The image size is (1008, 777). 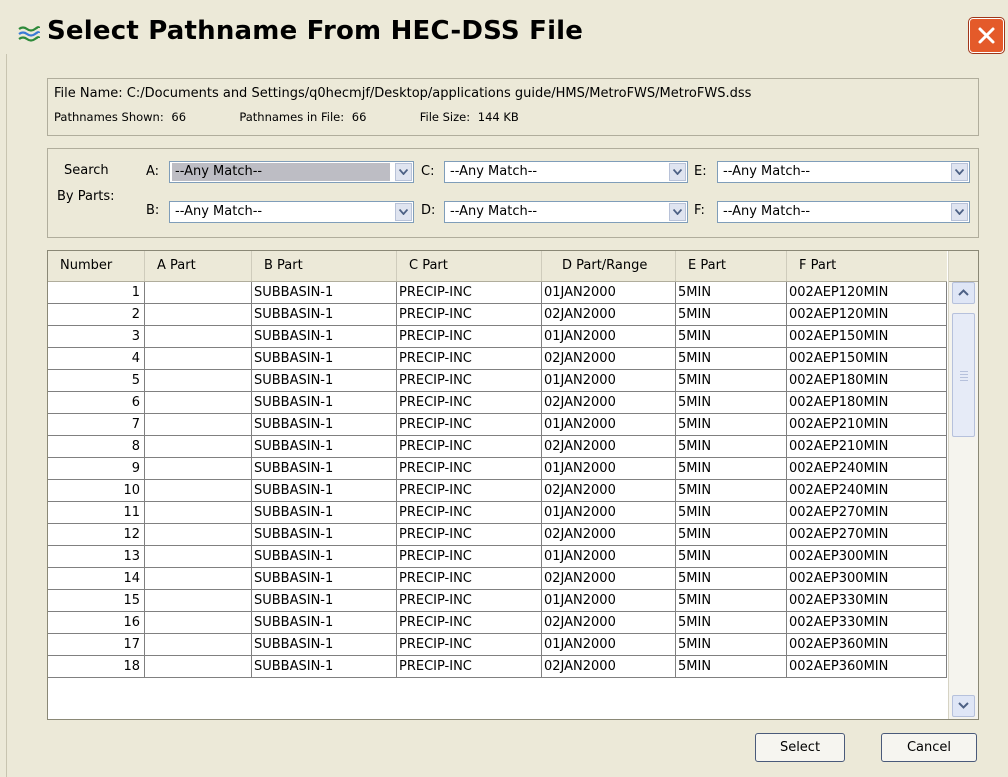 I want to click on cell-f-part: 002AEP150MIN, so click(x=867, y=359).